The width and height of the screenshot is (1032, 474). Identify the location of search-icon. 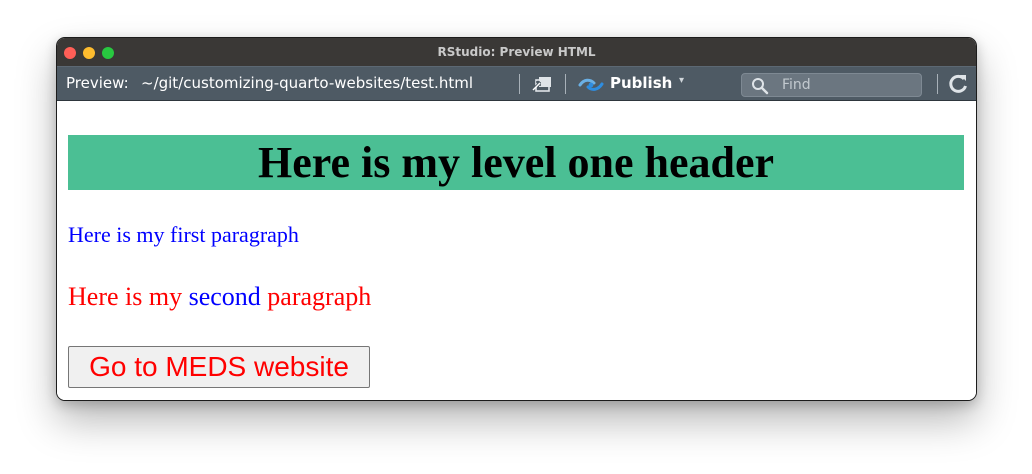
(760, 86).